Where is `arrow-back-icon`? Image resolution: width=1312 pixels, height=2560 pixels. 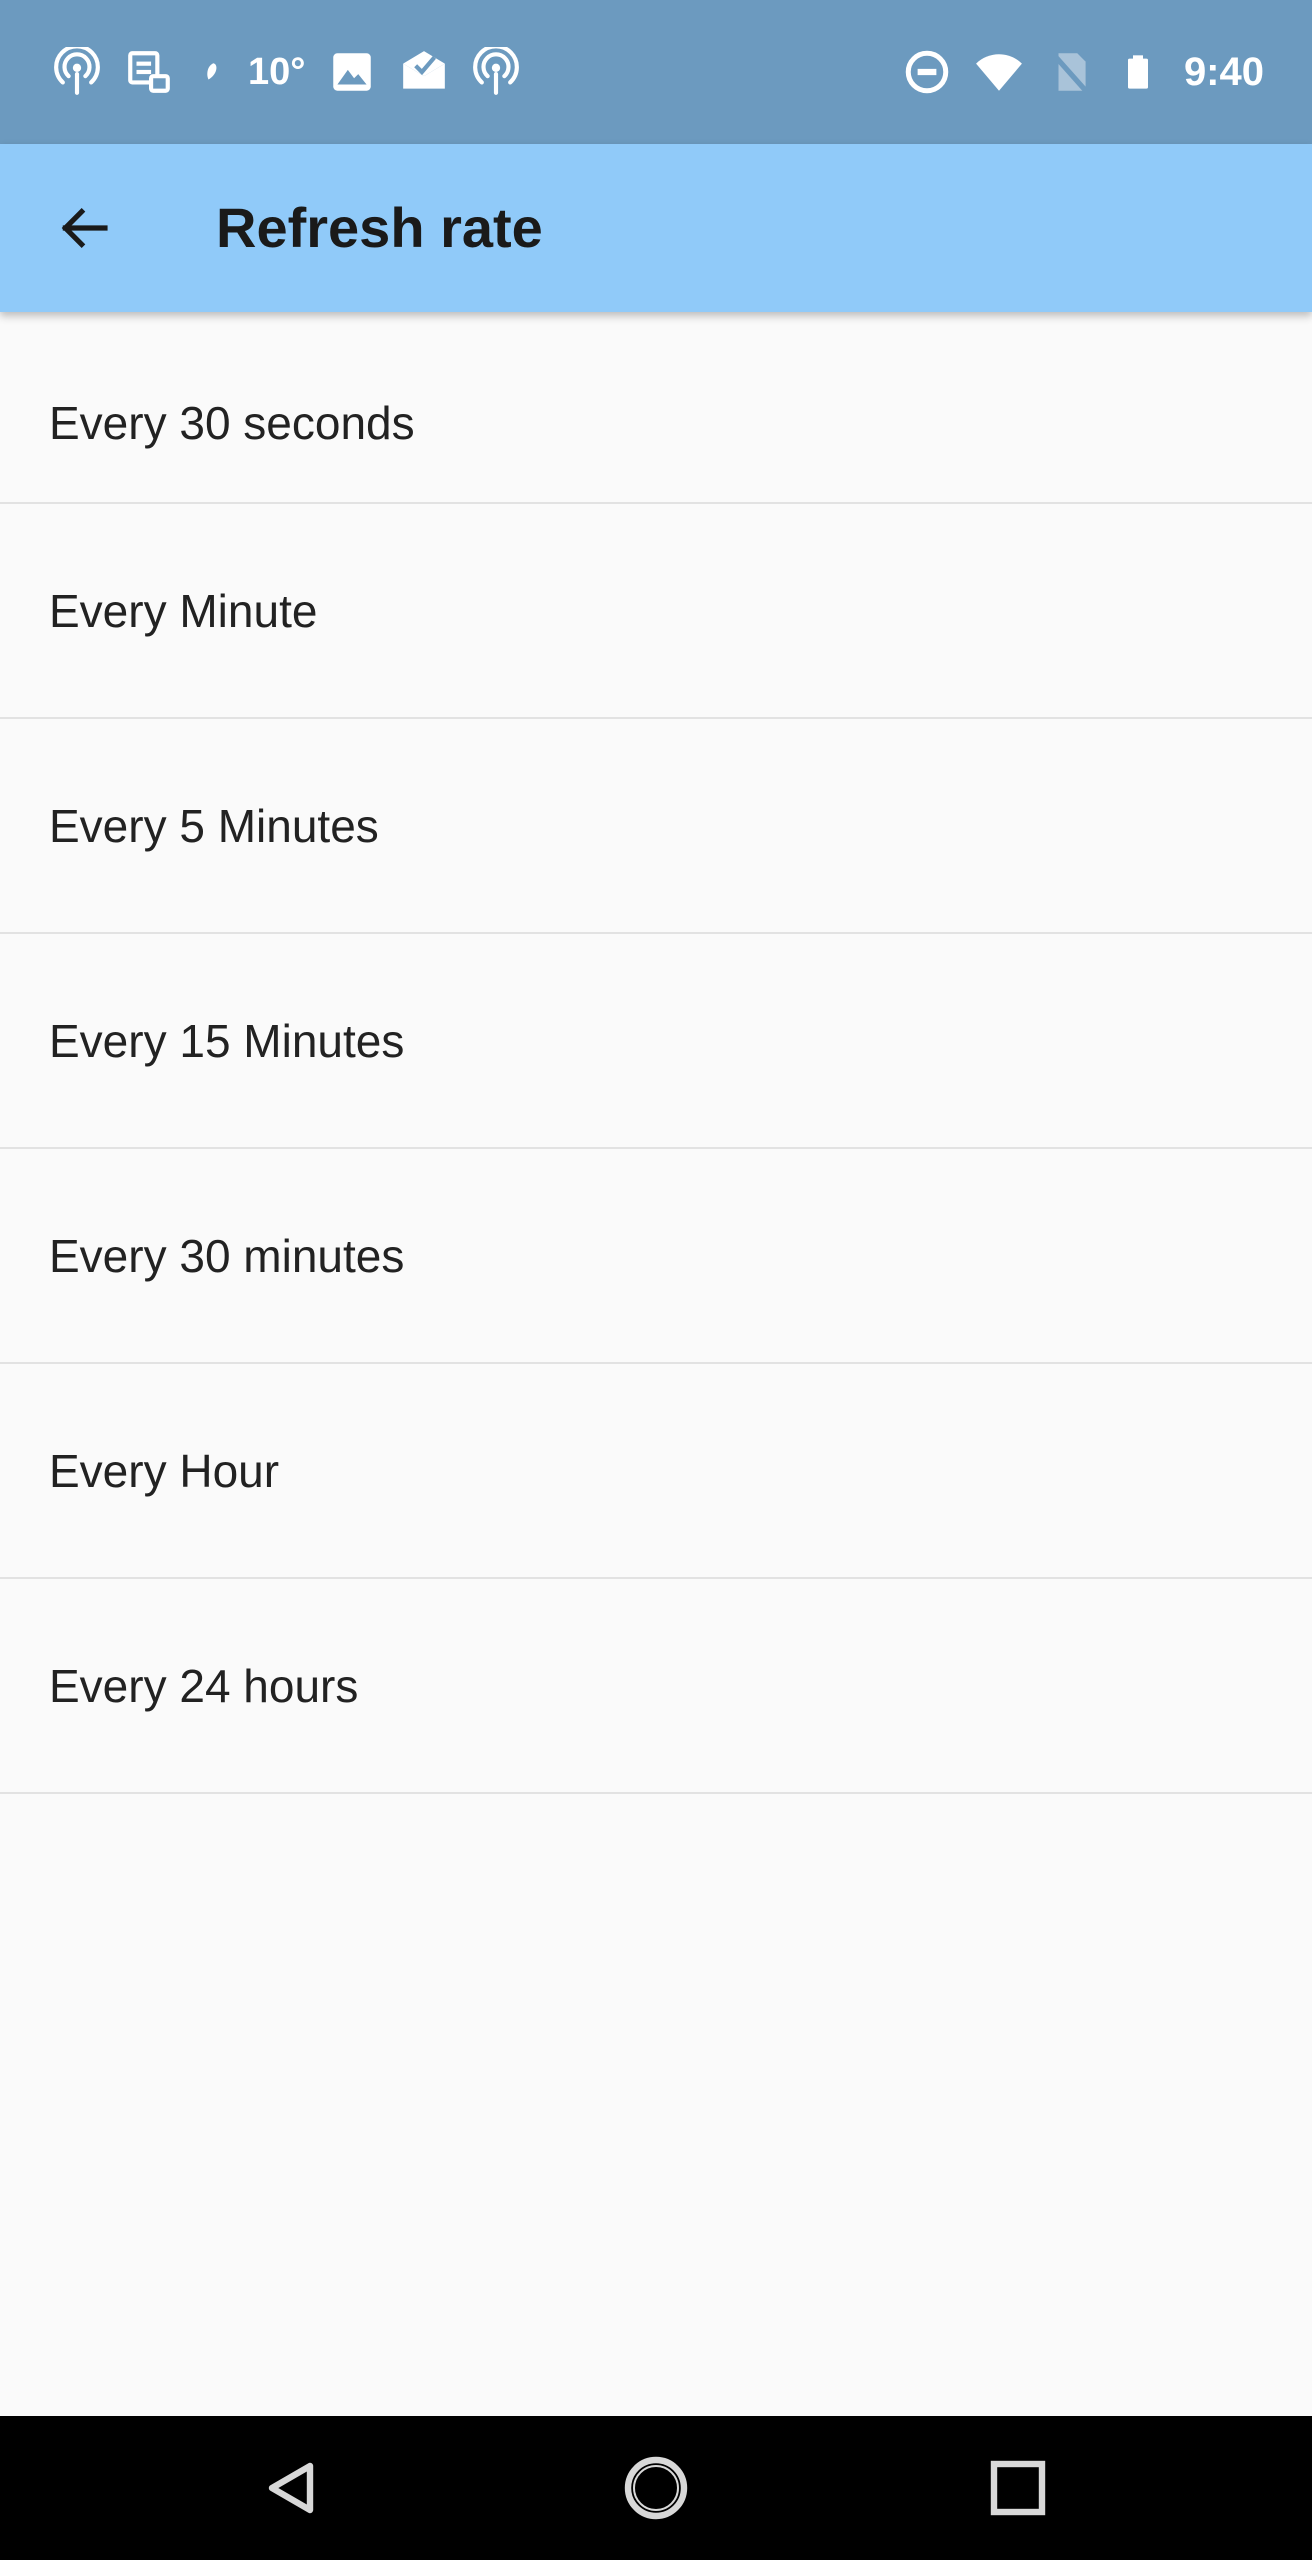
arrow-back-icon is located at coordinates (84, 228).